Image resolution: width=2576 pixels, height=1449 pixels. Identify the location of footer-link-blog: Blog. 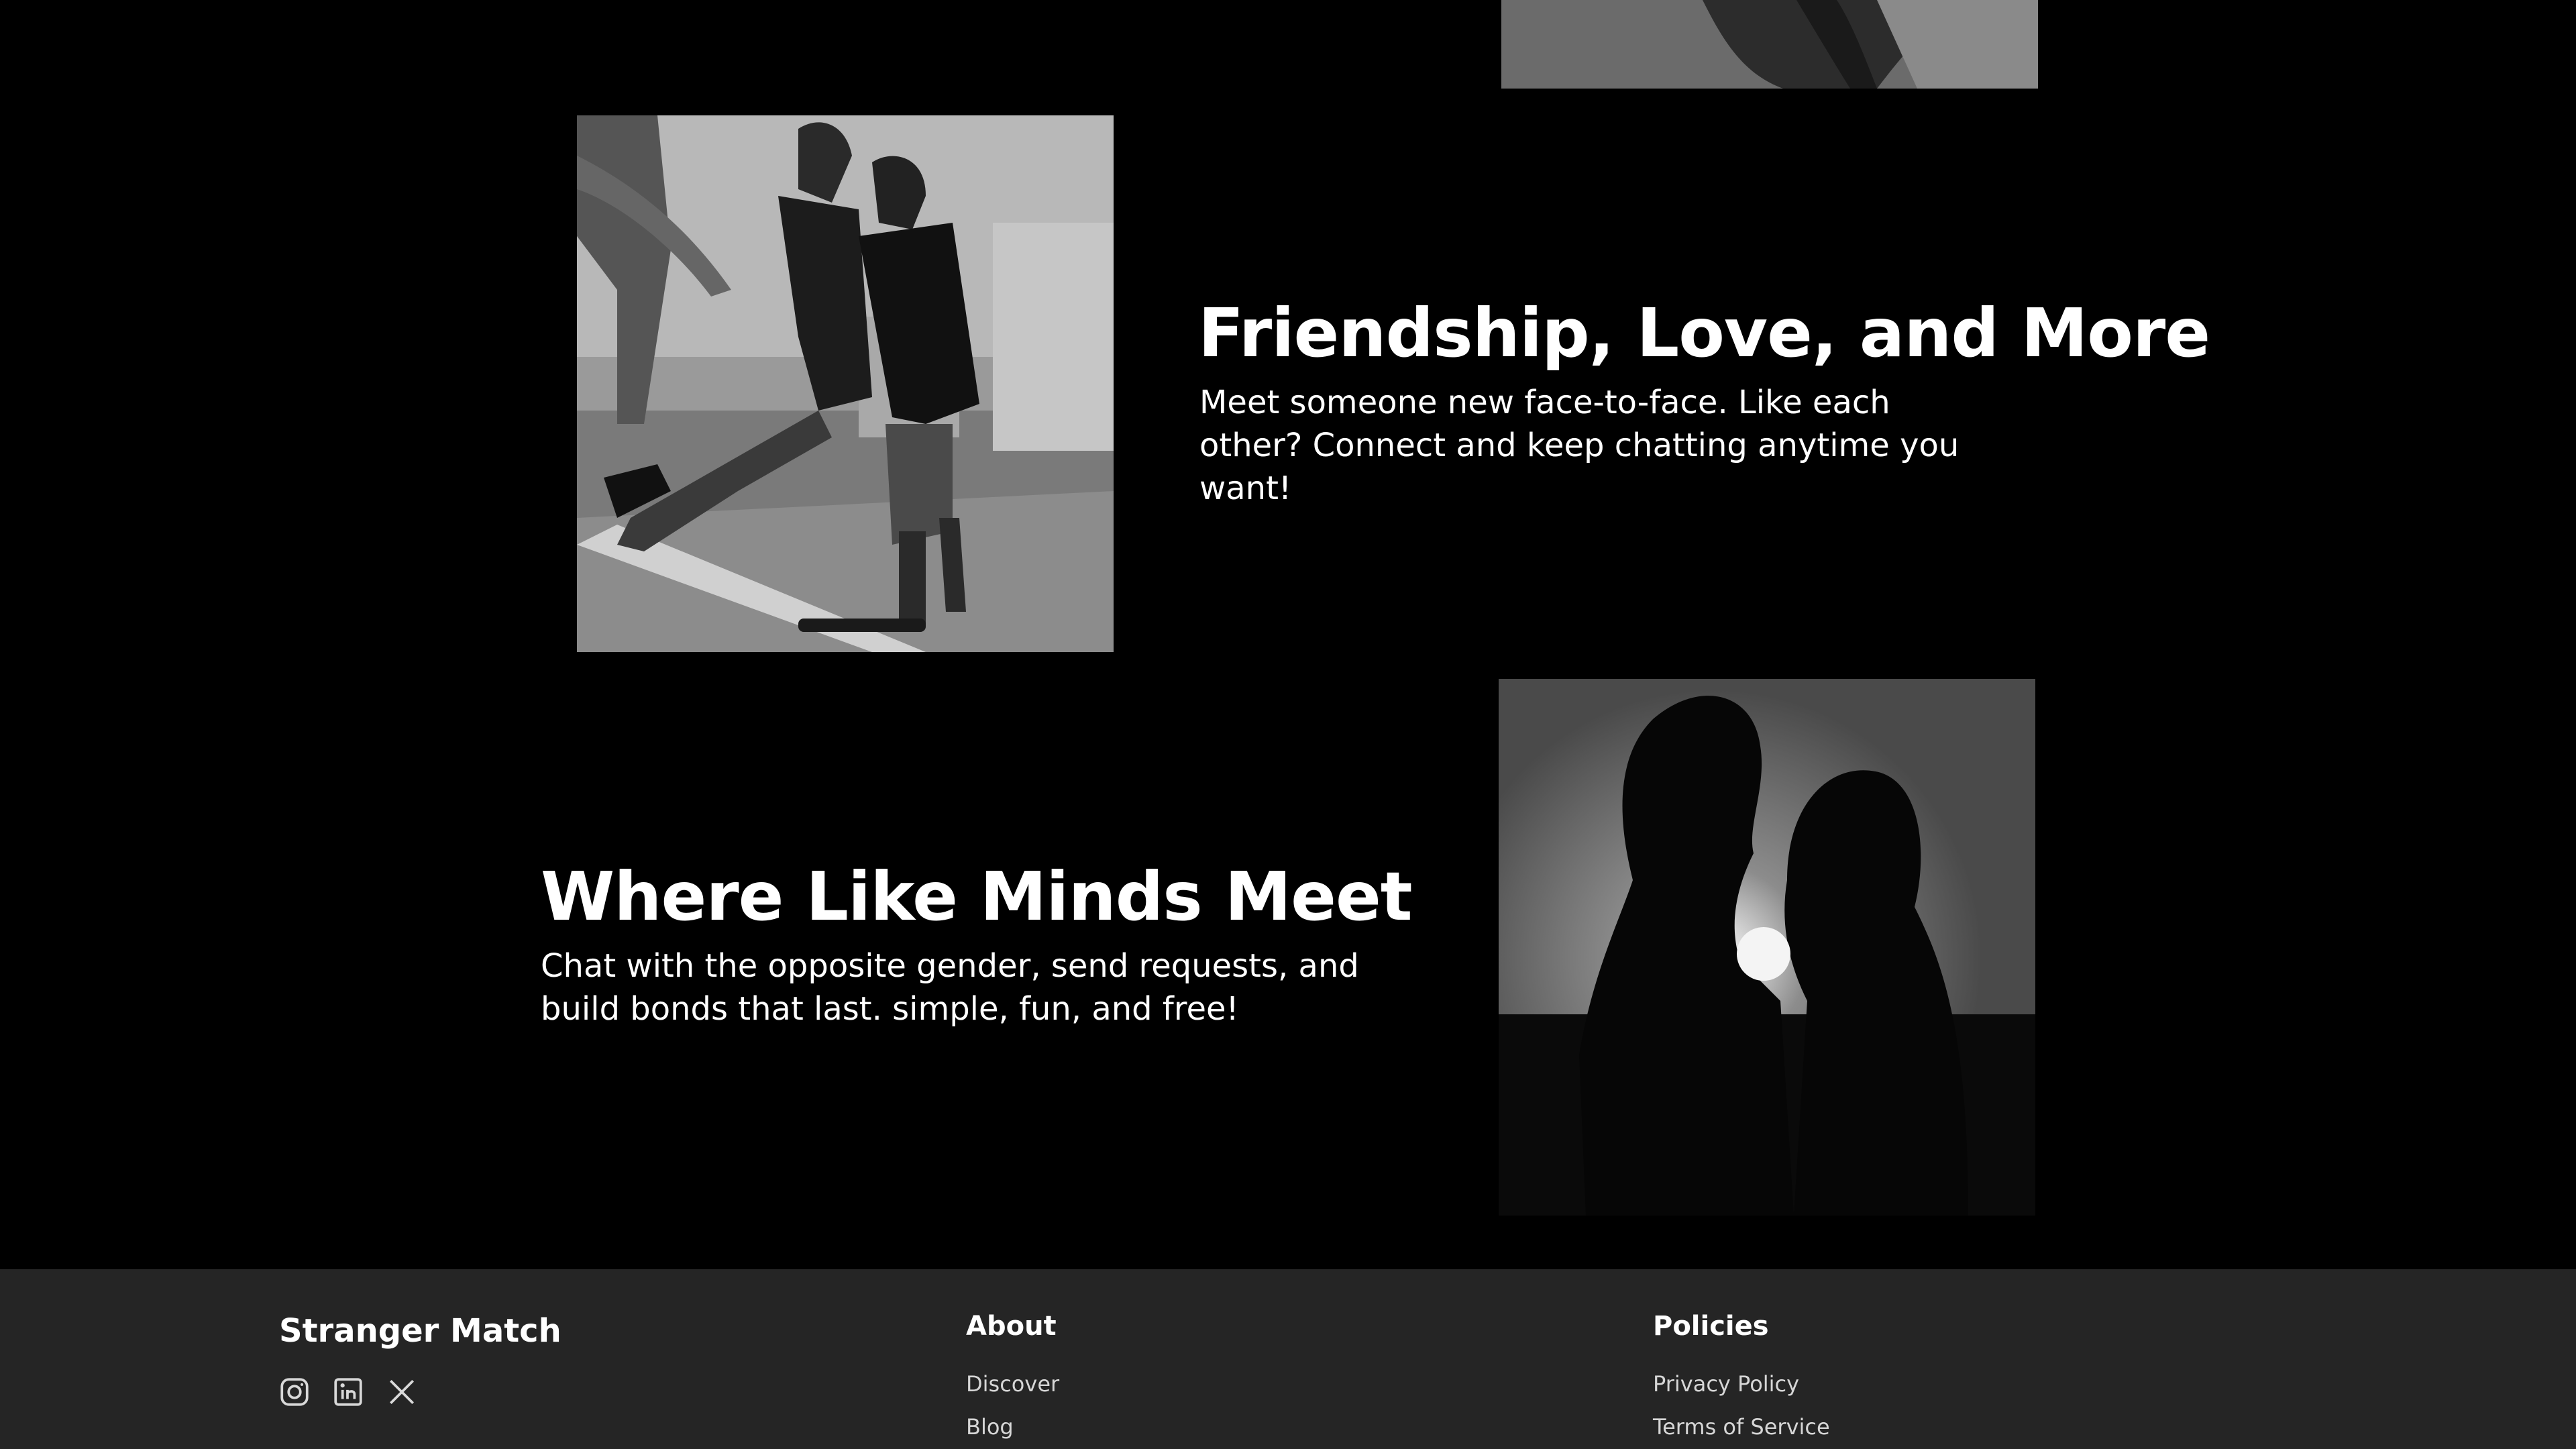
(990, 1427).